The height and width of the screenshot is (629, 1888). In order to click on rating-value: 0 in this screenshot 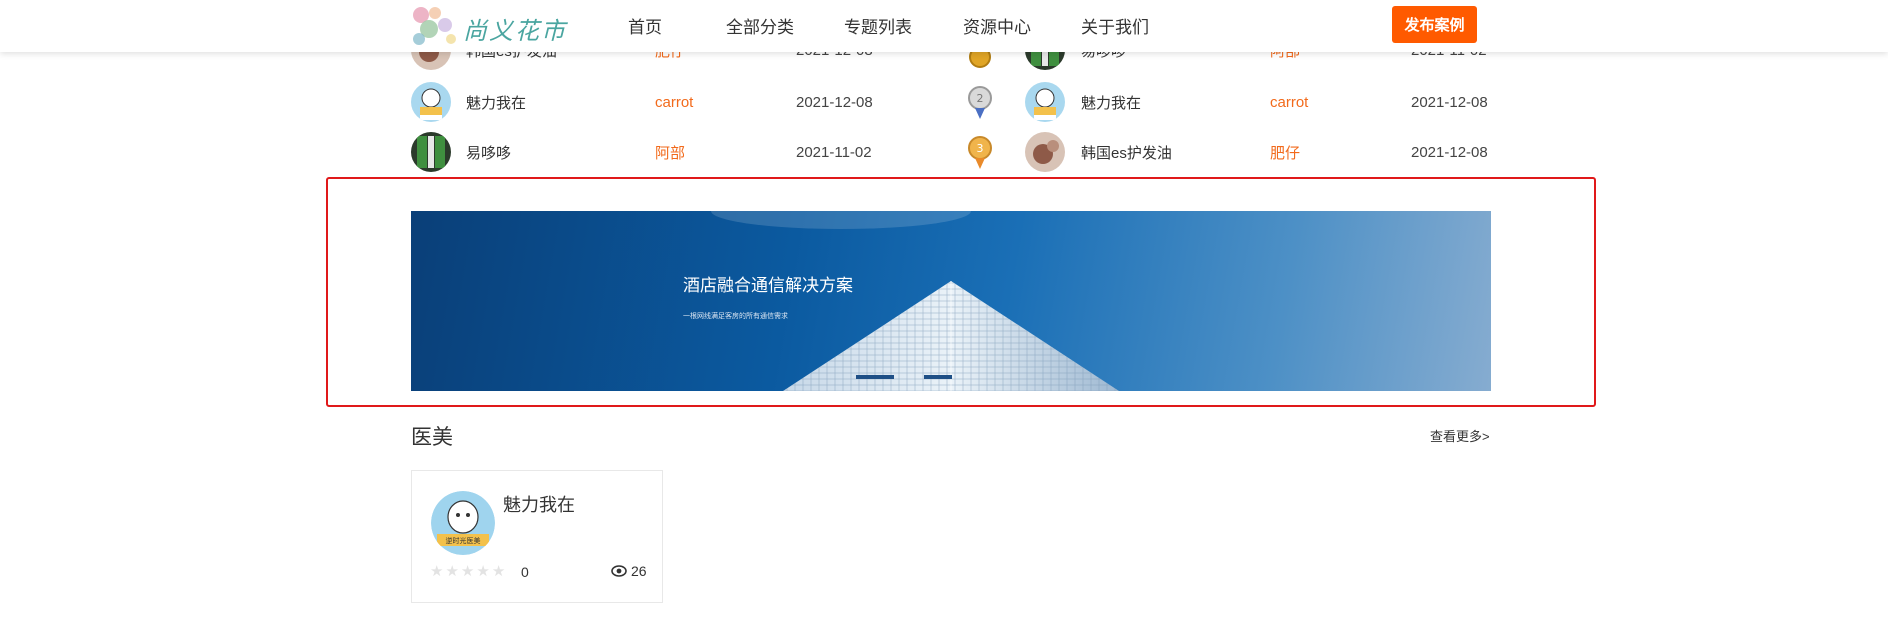, I will do `click(525, 572)`.